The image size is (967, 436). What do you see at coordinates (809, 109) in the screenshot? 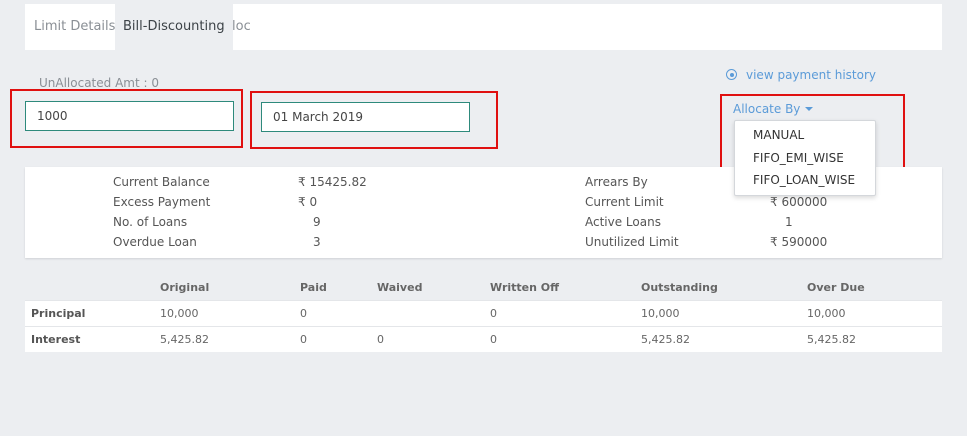
I see `caret-down-icon` at bounding box center [809, 109].